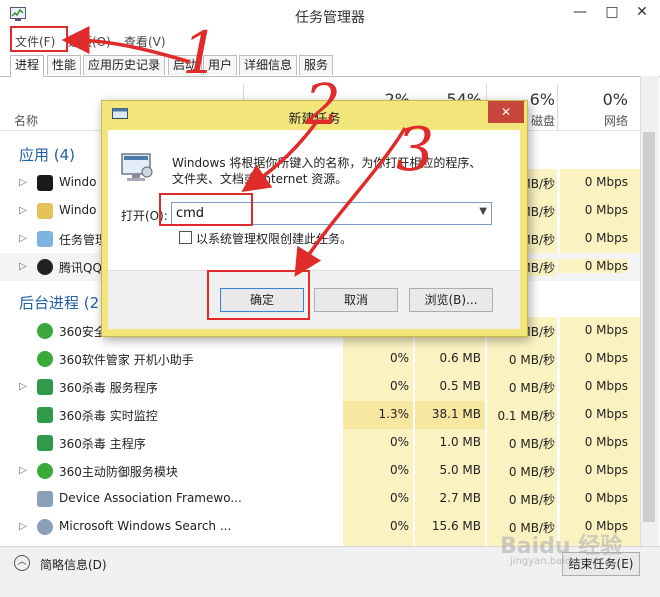 Image resolution: width=660 pixels, height=597 pixels. What do you see at coordinates (323, 105) in the screenshot?
I see `annotation-number-2: 2` at bounding box center [323, 105].